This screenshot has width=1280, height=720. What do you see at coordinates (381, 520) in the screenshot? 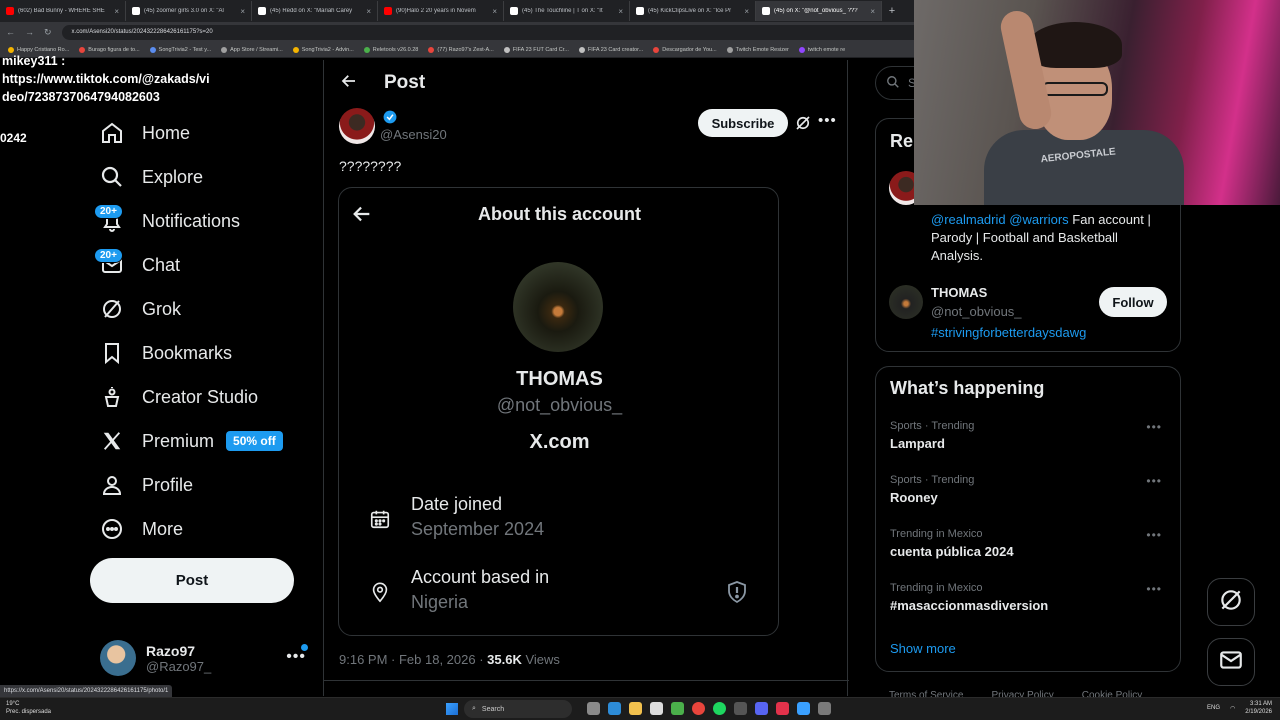
I see `calendar-icon` at bounding box center [381, 520].